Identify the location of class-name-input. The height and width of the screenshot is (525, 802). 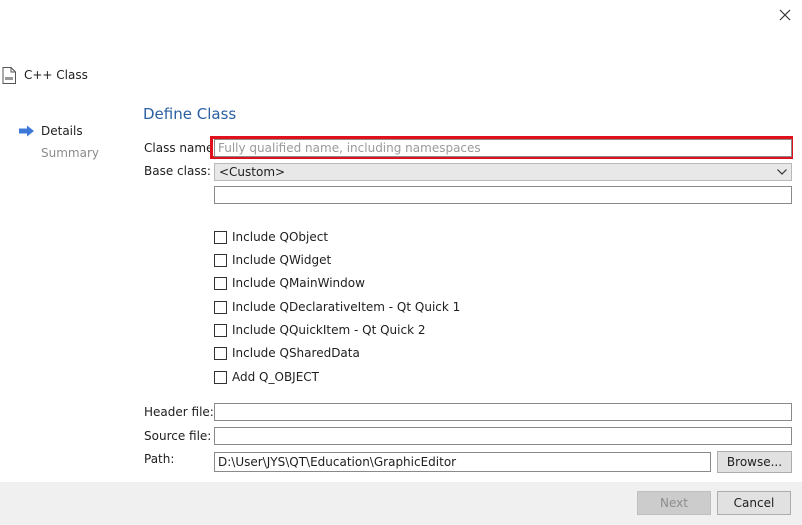
(503, 148).